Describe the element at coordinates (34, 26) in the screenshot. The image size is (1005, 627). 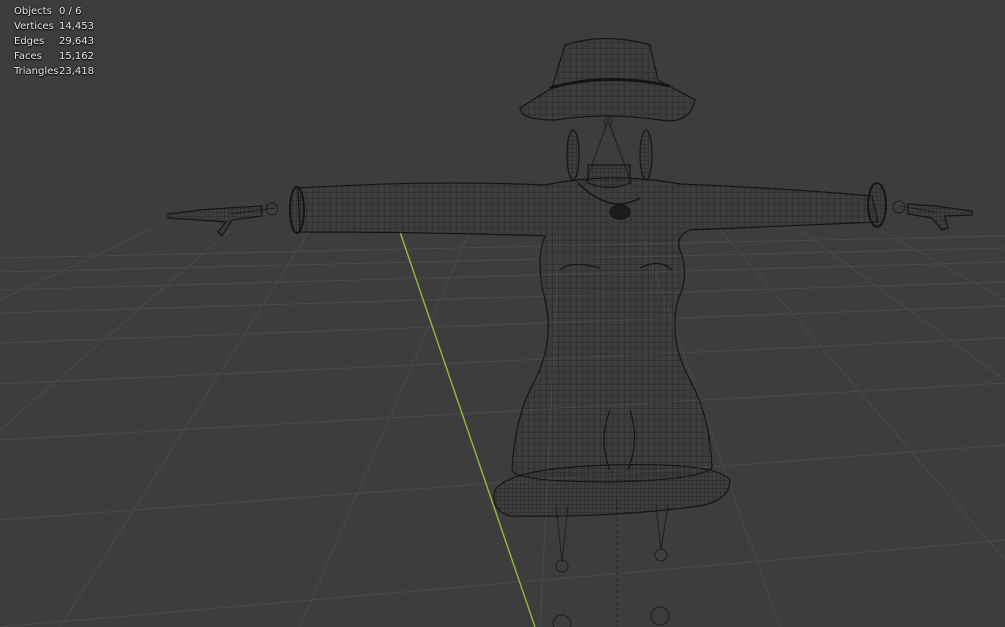
I see `stat-label: Vertices` at that location.